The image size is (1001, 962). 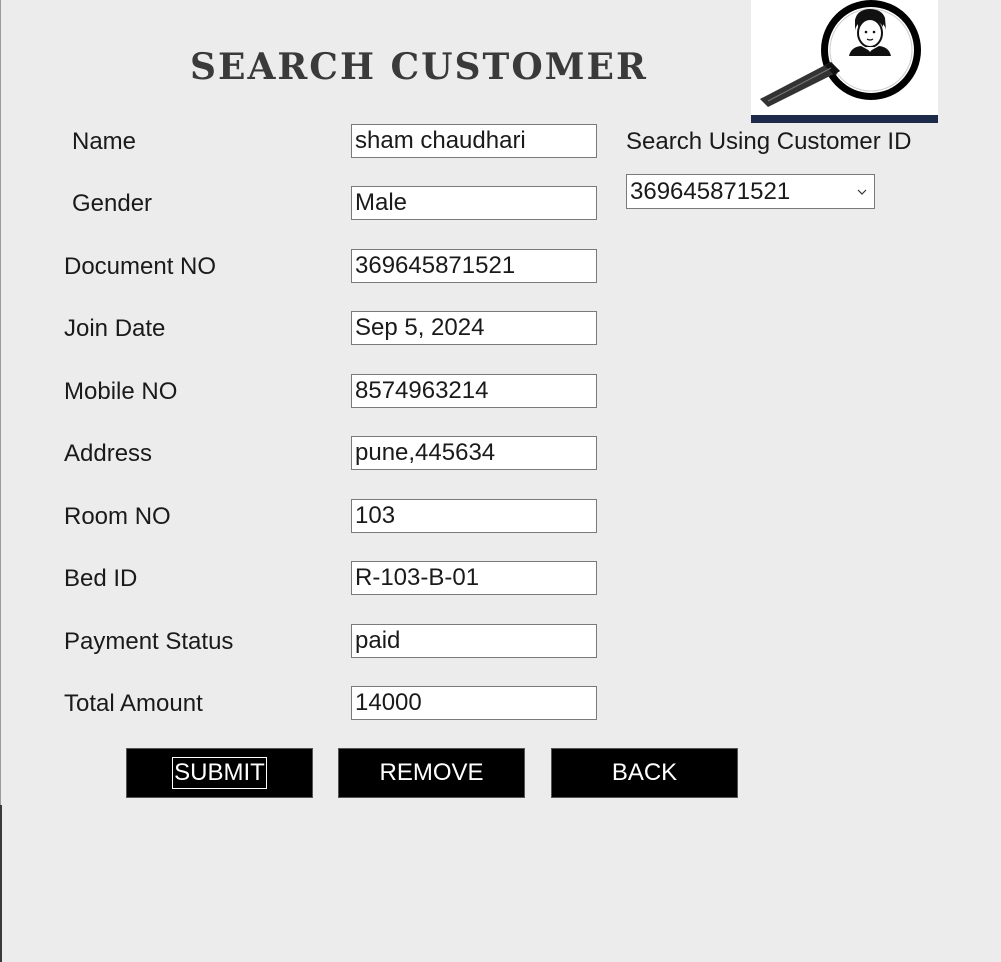 What do you see at coordinates (710, 191) in the screenshot?
I see `customer-id-selected-value: 369645871521` at bounding box center [710, 191].